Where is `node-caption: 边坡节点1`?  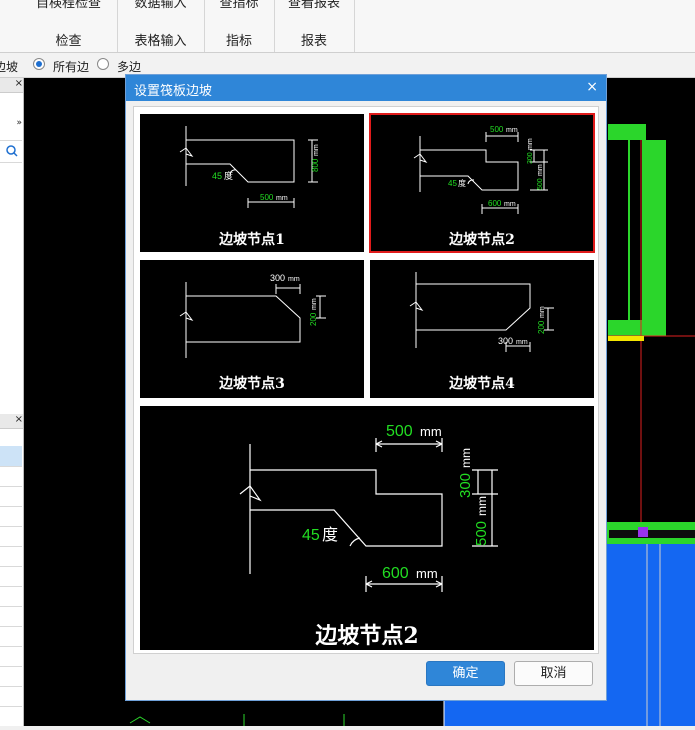
node-caption: 边坡节点1 is located at coordinates (252, 240).